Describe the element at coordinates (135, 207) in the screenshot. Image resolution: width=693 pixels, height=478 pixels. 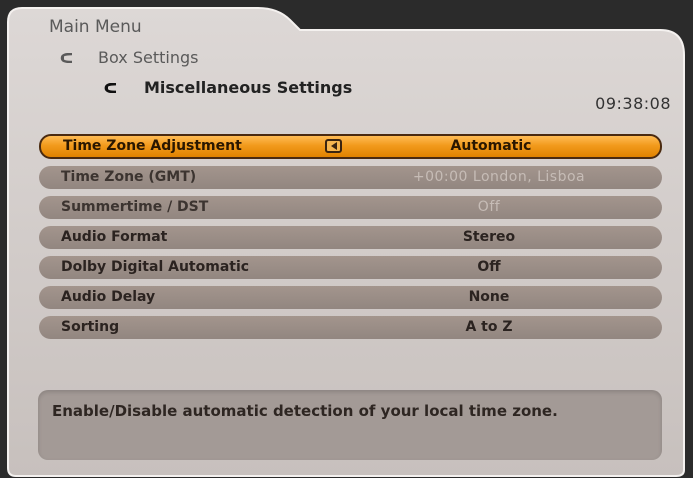
I see `menu-row-label: Summertime / DST` at that location.